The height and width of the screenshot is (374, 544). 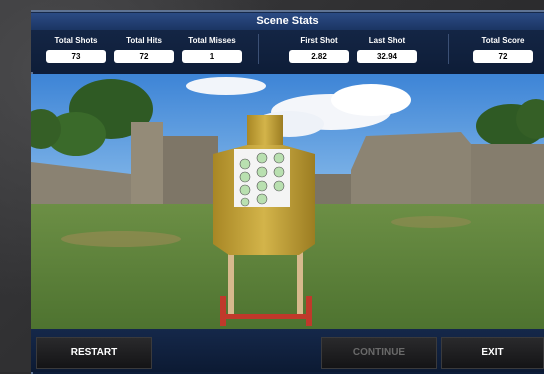 What do you see at coordinates (319, 56) in the screenshot?
I see `stat-value: 2.82` at bounding box center [319, 56].